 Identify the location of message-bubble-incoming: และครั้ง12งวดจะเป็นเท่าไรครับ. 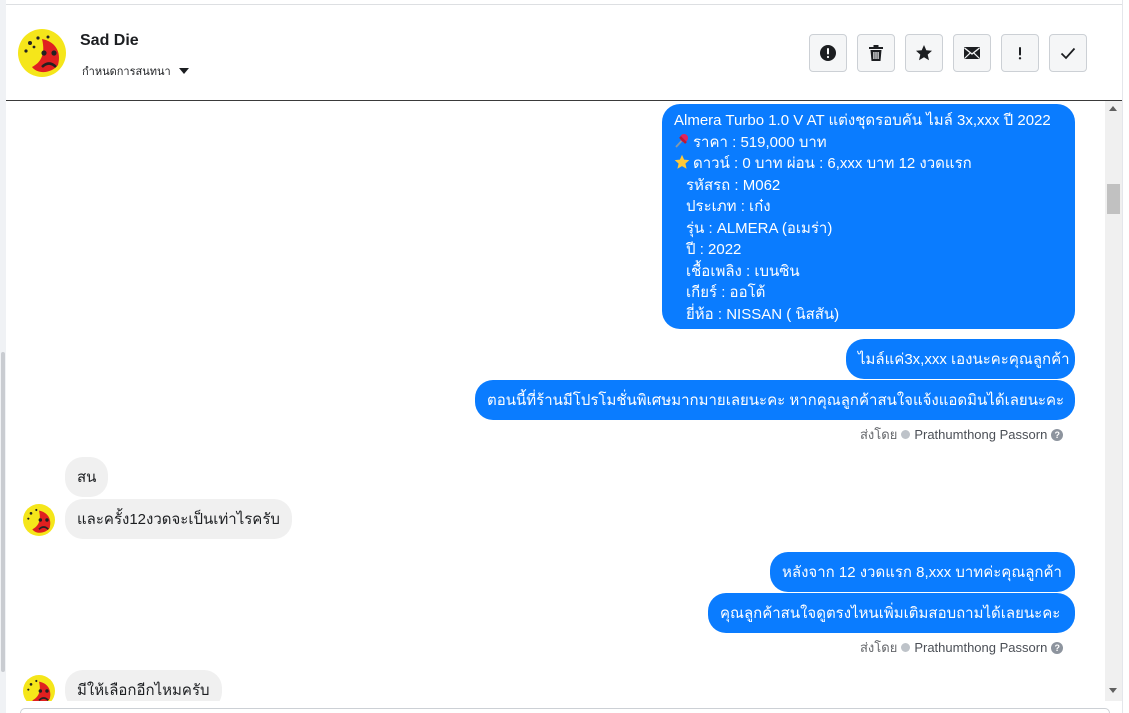
(178, 519).